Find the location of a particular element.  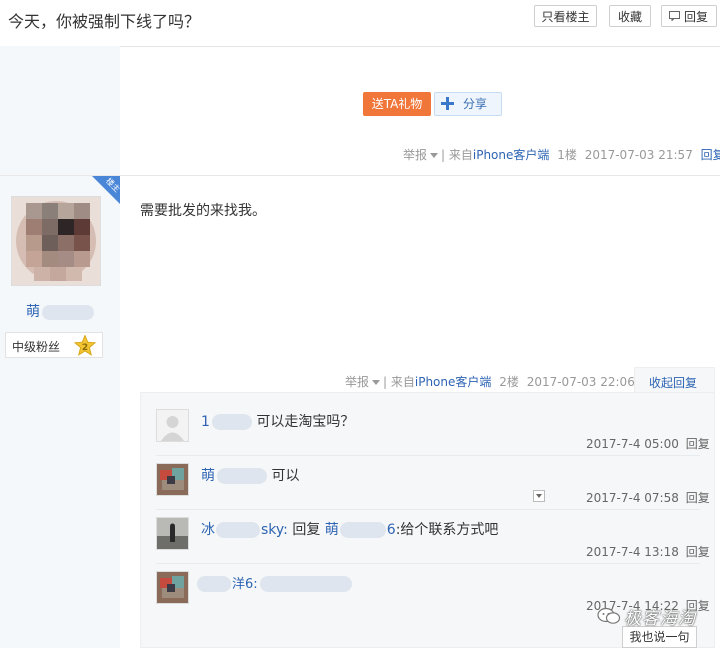

default-avatar-icon is located at coordinates (172, 425).